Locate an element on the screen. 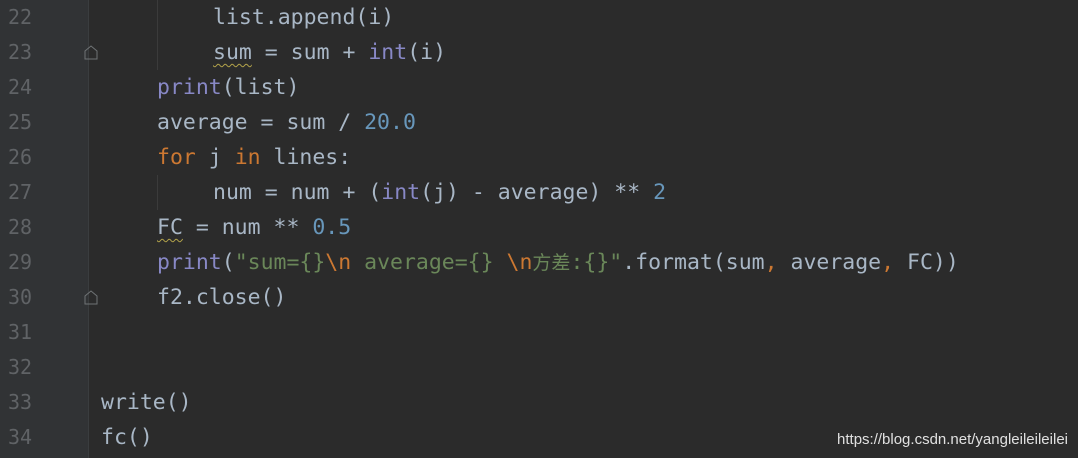  code-text: sum = sum + int(i) is located at coordinates (329, 52).